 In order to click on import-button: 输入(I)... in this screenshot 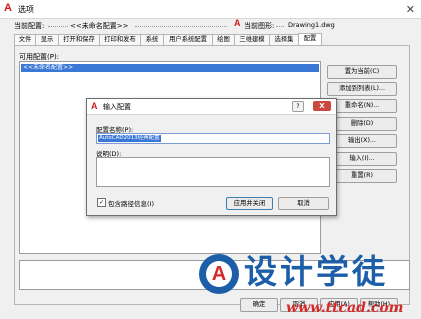, I will do `click(362, 159)`.